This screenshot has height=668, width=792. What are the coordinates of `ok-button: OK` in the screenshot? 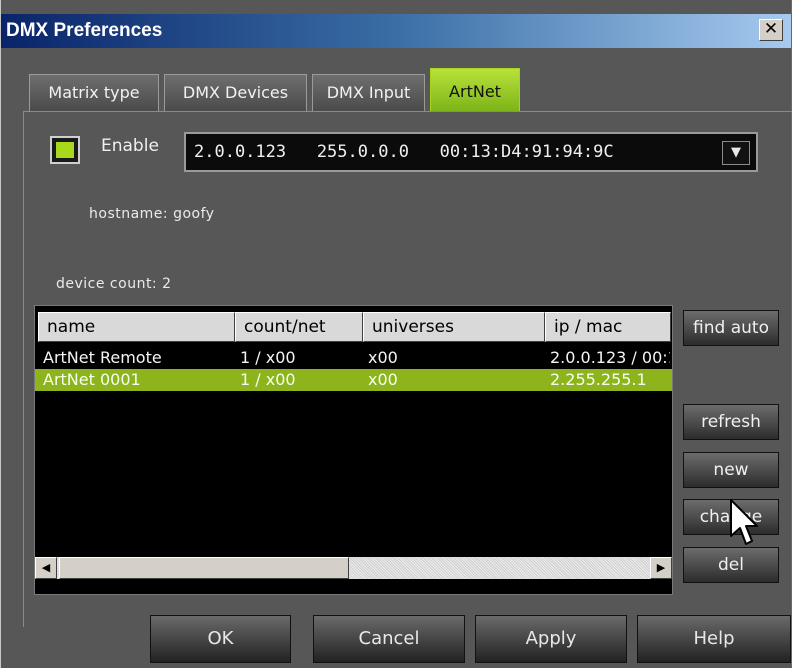 It's located at (220, 639).